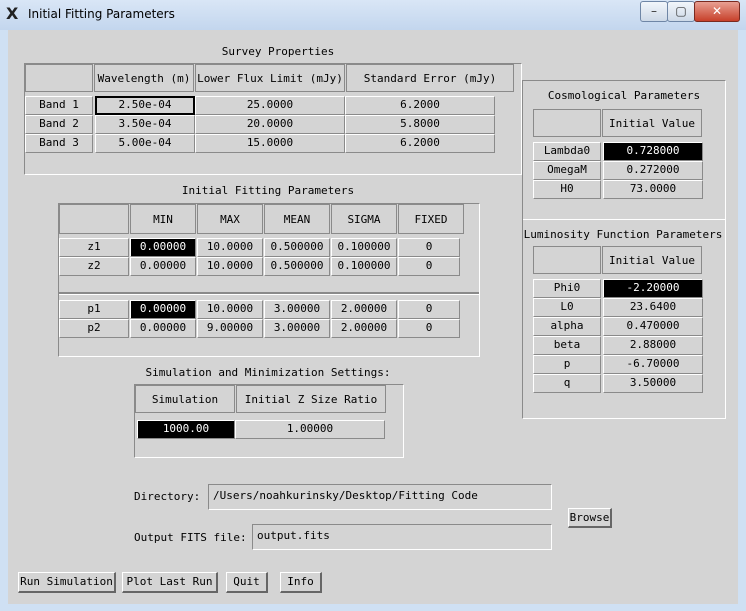 Image resolution: width=746 pixels, height=611 pixels. I want to click on run-simulation-button: Run Simulation, so click(67, 582).